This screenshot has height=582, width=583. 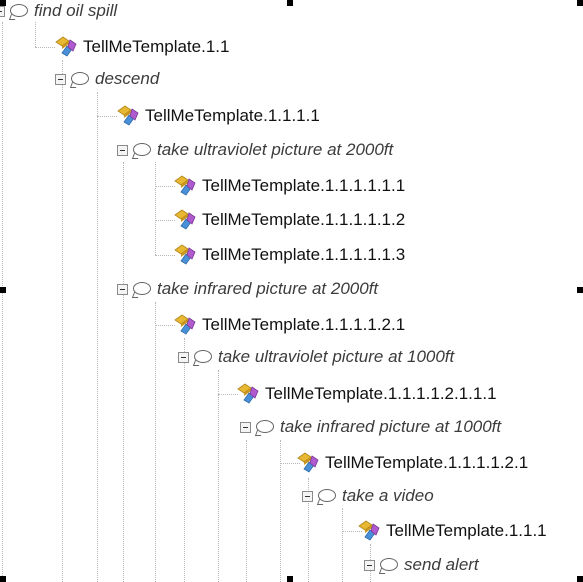 What do you see at coordinates (268, 288) in the screenshot?
I see `task-label: take infrared picture at 2000ft` at bounding box center [268, 288].